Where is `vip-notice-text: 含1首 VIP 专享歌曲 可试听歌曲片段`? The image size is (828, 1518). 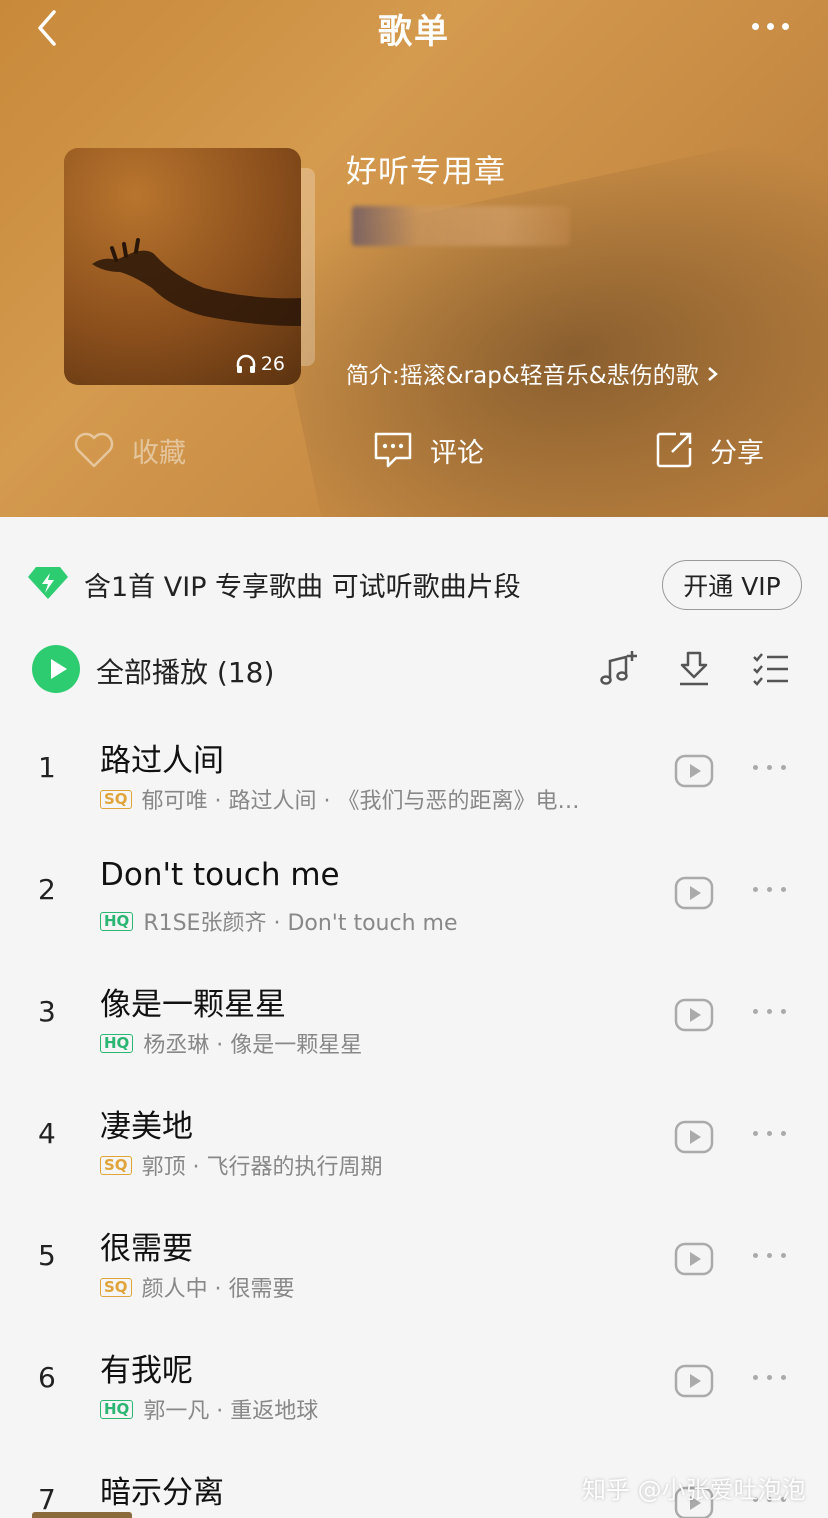
vip-notice-text: 含1首 VIP 专享歌曲 可试听歌曲片段 is located at coordinates (302, 587).